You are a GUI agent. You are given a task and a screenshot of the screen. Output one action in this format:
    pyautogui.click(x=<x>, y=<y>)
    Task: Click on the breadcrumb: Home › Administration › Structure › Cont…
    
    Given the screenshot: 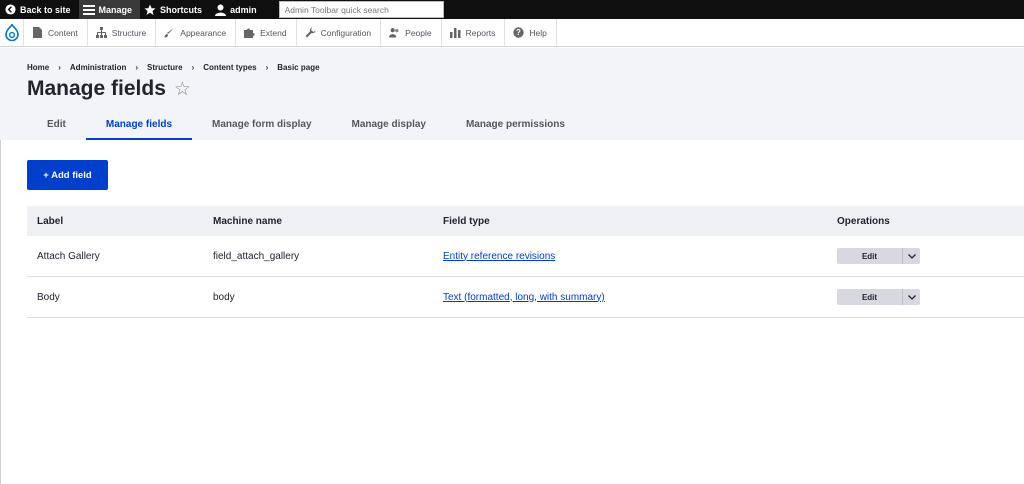 What is the action you would take?
    pyautogui.click(x=173, y=67)
    